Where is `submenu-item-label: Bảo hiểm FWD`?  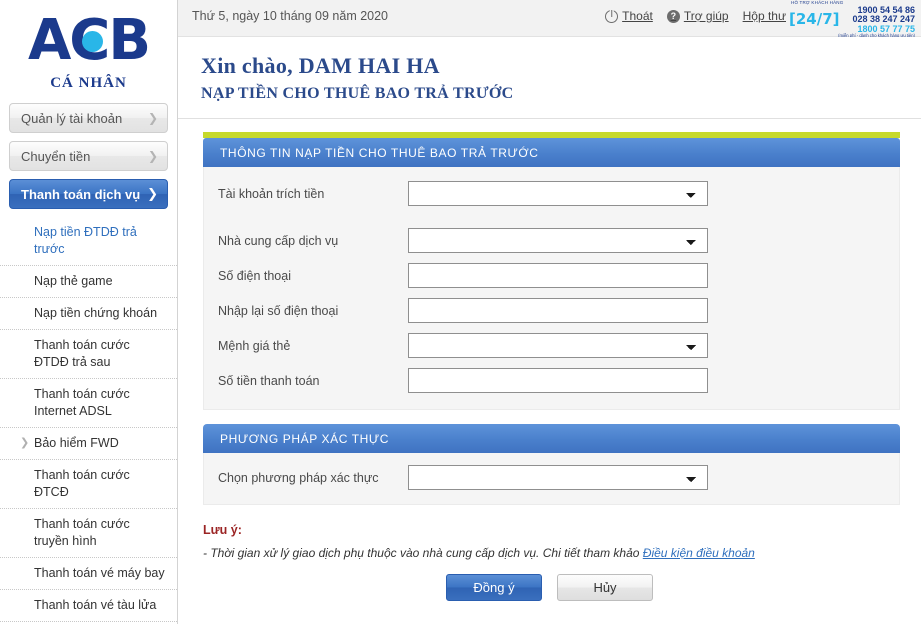
submenu-item-label: Bảo hiểm FWD is located at coordinates (76, 443).